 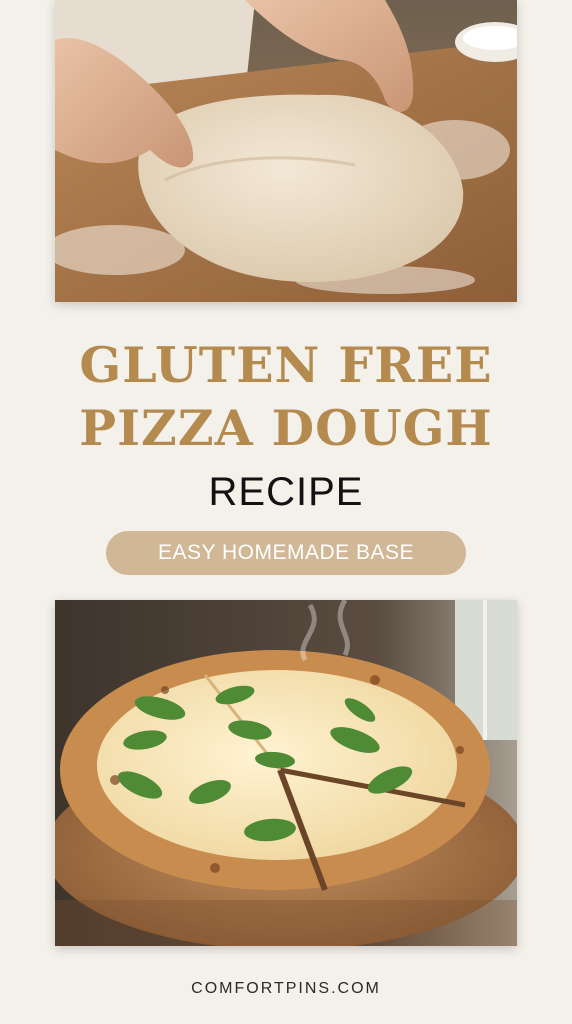 I want to click on title-line-2: PIZZA DOUGH, so click(x=286, y=428).